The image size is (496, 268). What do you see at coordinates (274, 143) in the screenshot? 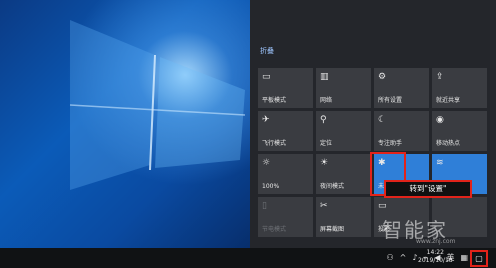
I see `tile-label: 飞行模式` at bounding box center [274, 143].